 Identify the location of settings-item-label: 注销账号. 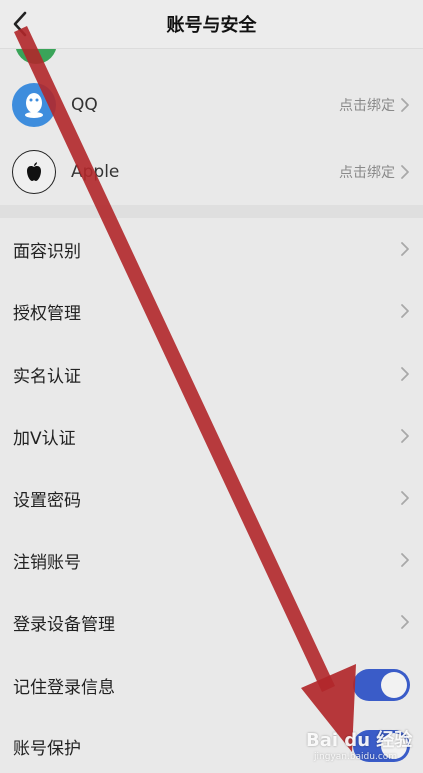
(47, 562).